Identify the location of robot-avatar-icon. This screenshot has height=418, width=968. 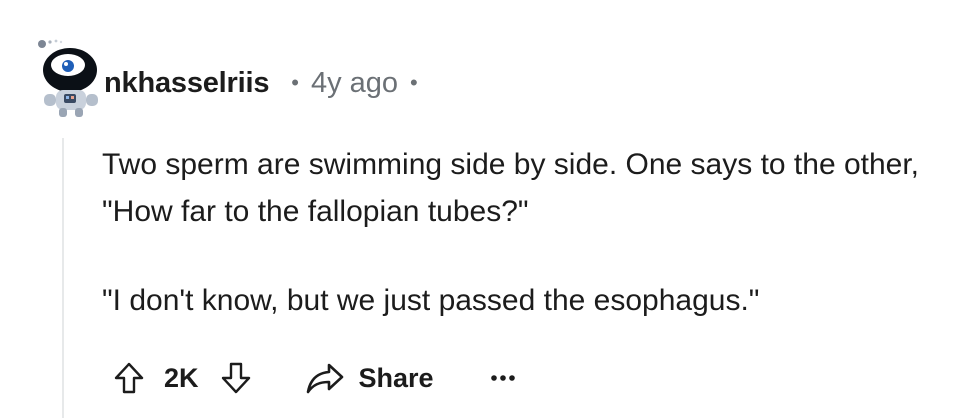
(68, 78).